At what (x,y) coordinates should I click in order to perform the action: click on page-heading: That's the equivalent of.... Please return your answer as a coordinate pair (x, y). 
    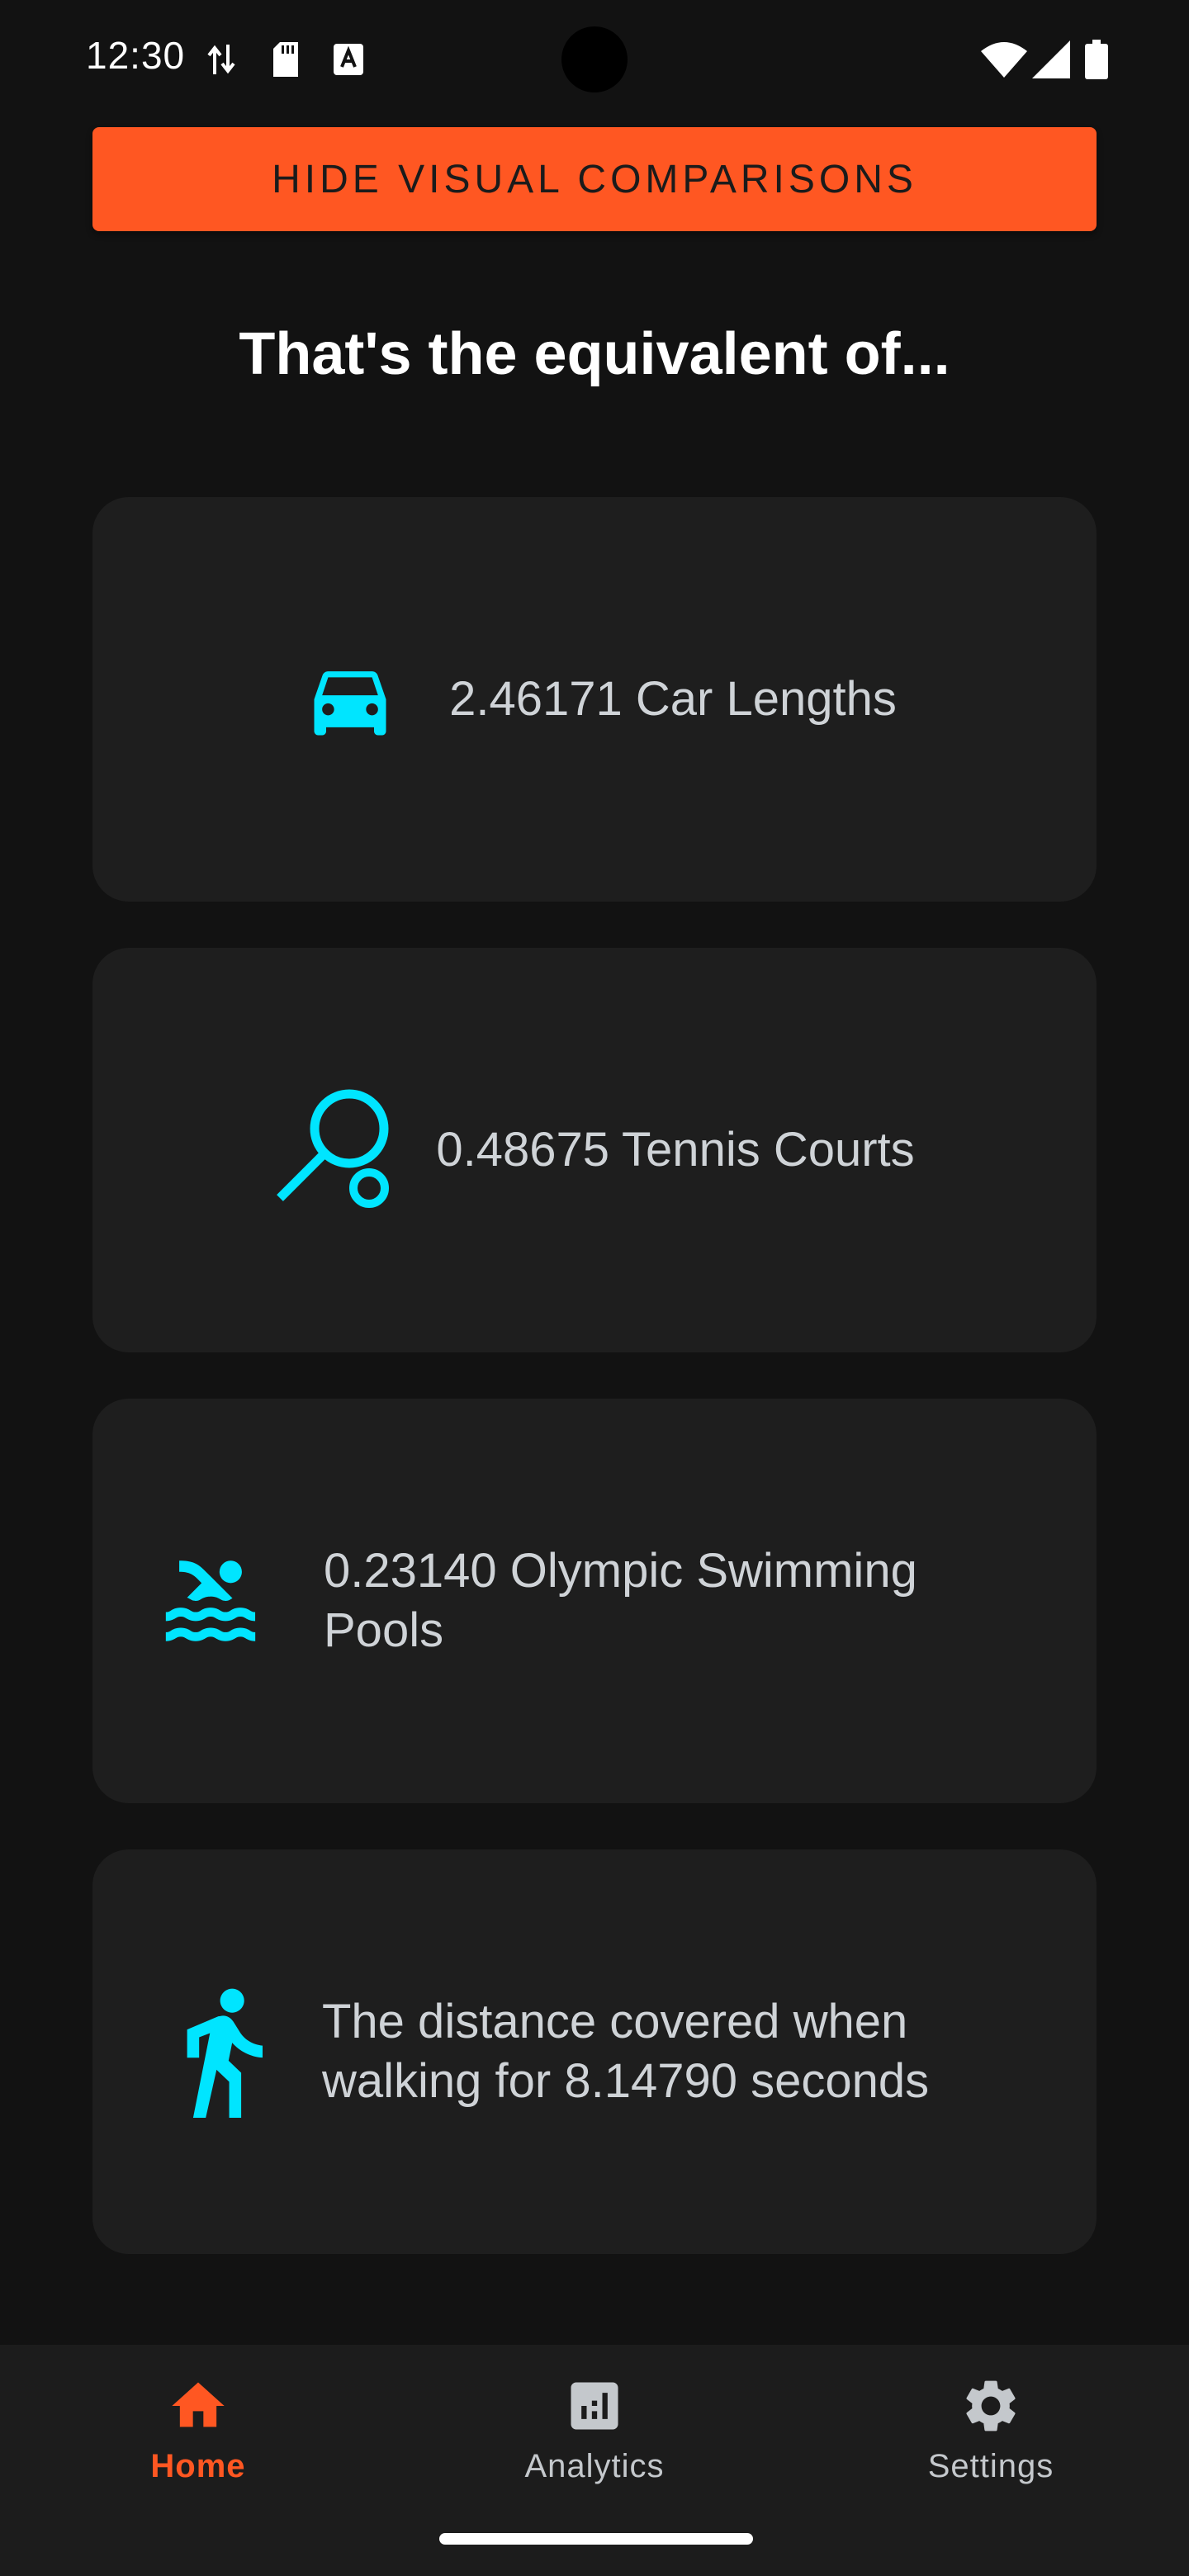
    Looking at the image, I should click on (594, 354).